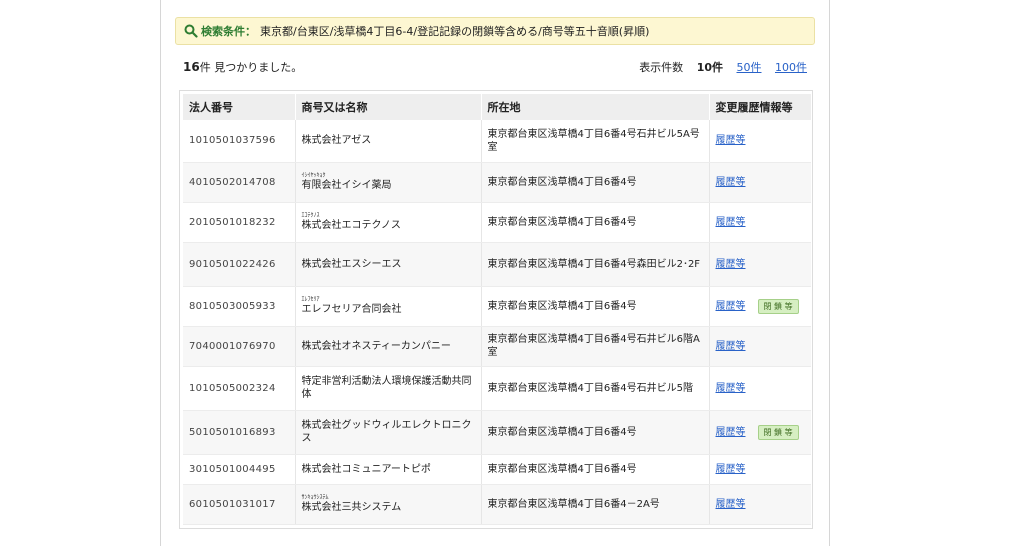  I want to click on company-name-cell: ｻﾝｷｮｳｼｽﾃﾑ 株式会社三共システム, so click(387, 504).